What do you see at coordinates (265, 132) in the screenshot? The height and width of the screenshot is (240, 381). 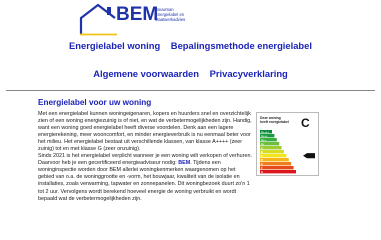 I see `label-bar-text: A++++` at bounding box center [265, 132].